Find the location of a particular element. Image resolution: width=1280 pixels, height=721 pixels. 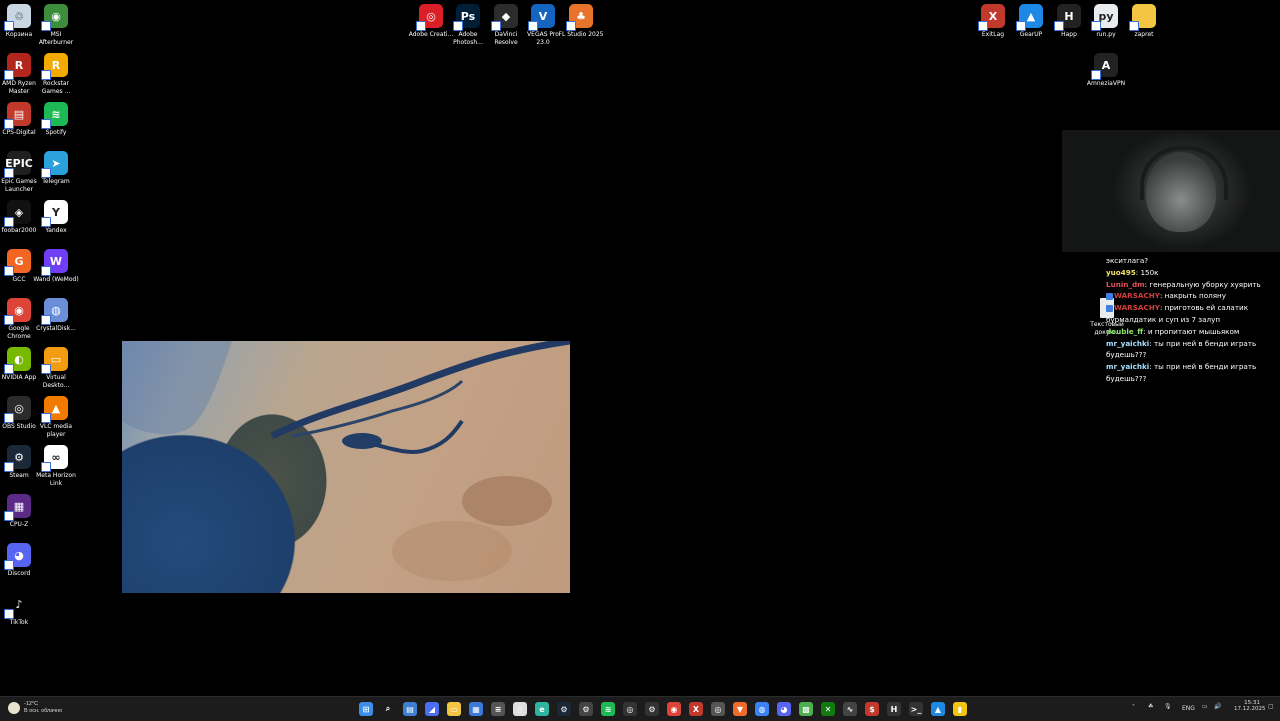

chat-message: Lunin_dm: генеральную уборку хуярить is located at coordinates (1186, 285).